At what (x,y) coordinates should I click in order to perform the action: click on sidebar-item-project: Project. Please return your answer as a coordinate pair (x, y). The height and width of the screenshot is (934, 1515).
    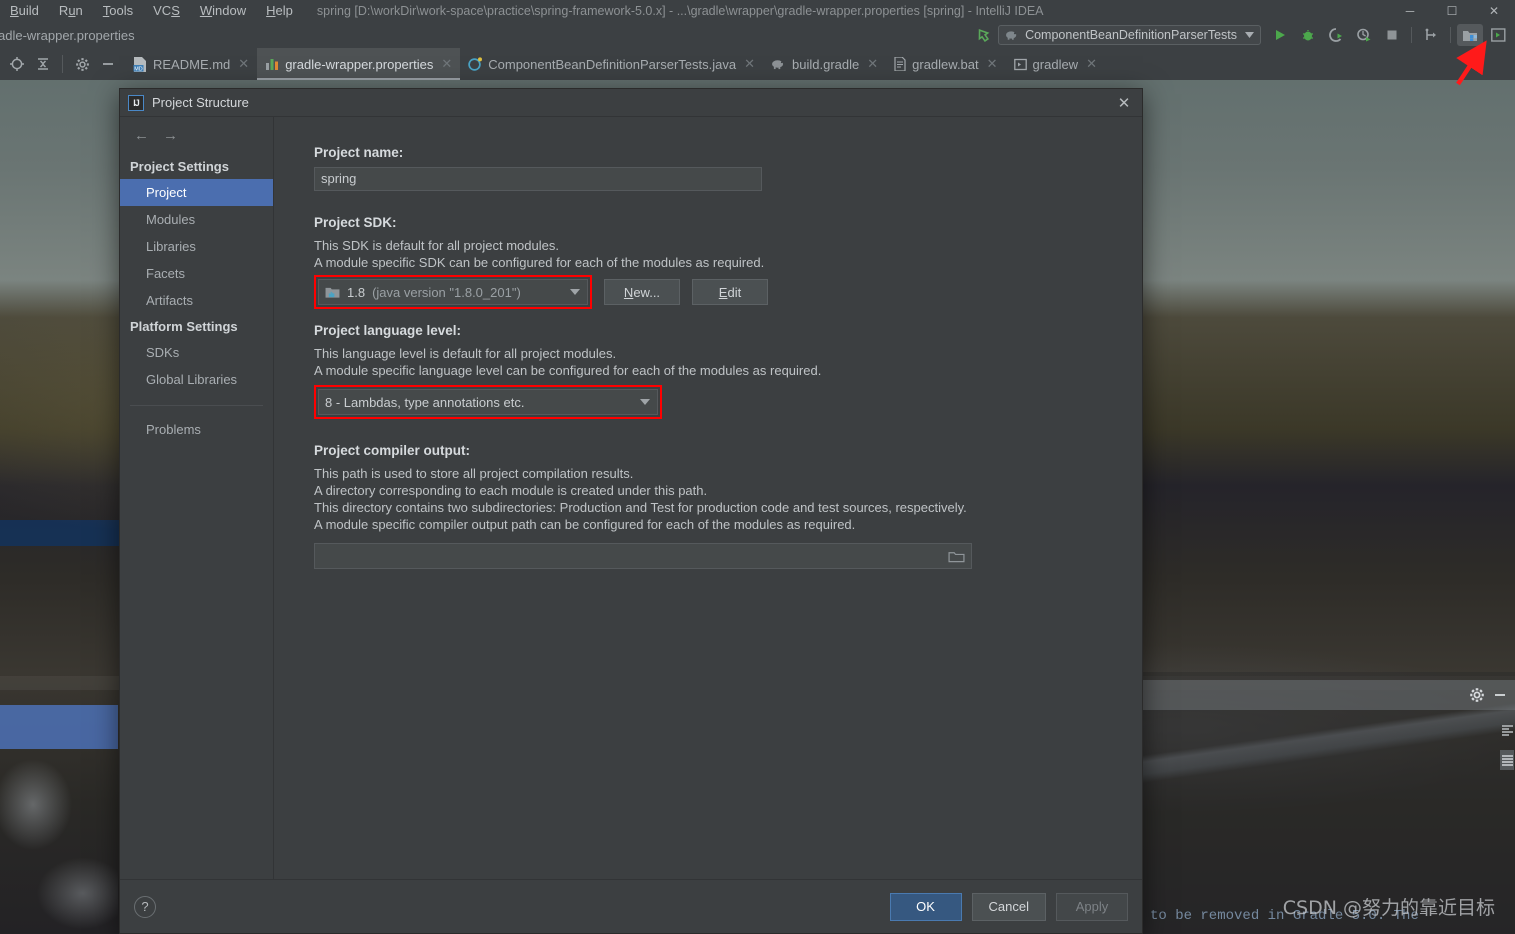
    Looking at the image, I should click on (196, 192).